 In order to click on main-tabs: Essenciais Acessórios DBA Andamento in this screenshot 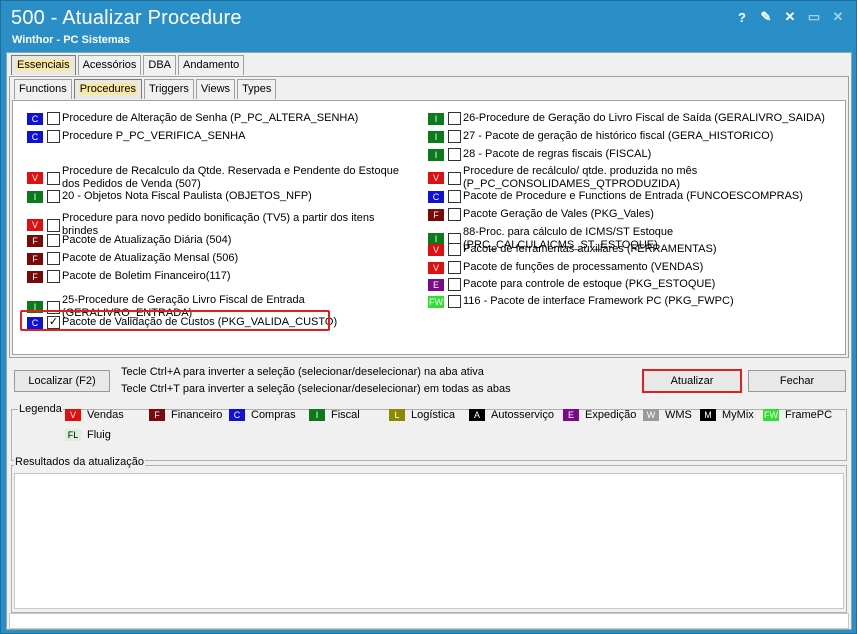, I will do `click(128, 66)`.